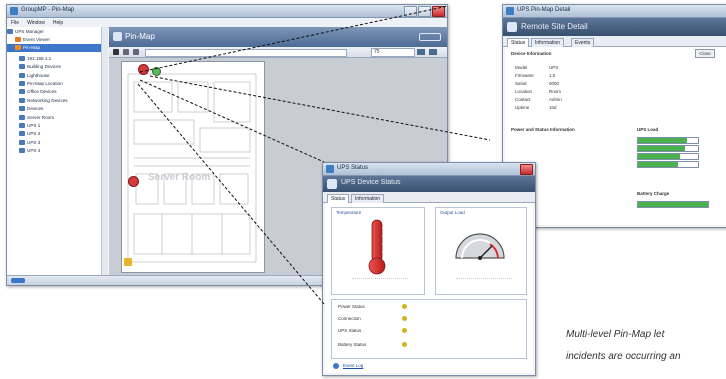 The height and width of the screenshot is (379, 726). I want to click on capacity-group: Output Load, so click(481, 251).